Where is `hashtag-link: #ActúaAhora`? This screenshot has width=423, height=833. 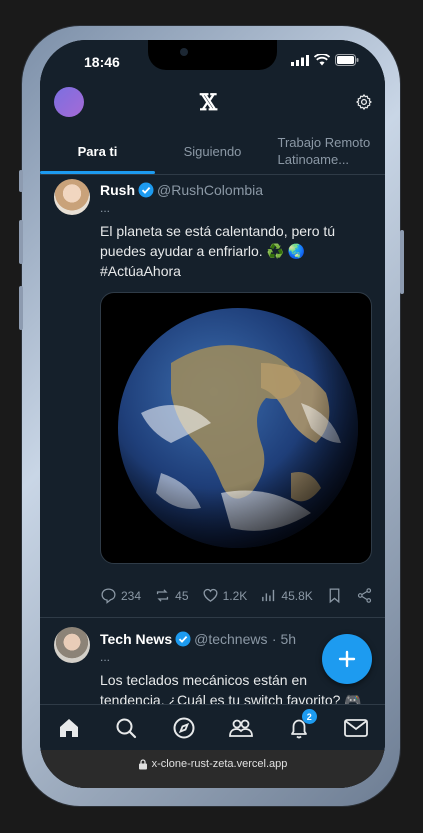 hashtag-link: #ActúaAhora is located at coordinates (140, 271).